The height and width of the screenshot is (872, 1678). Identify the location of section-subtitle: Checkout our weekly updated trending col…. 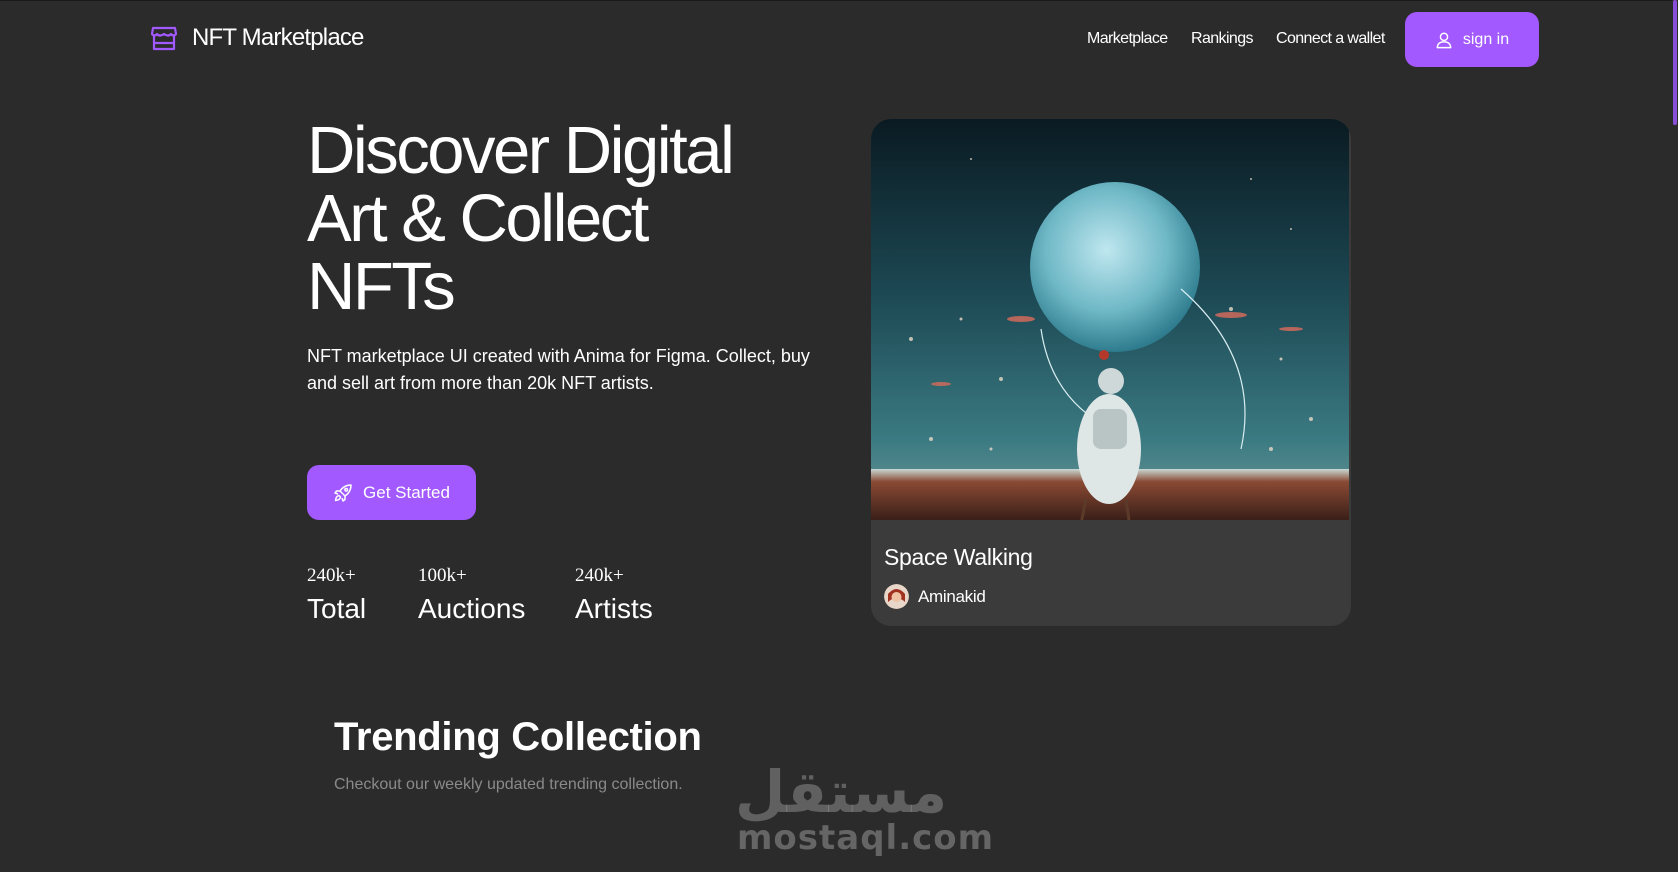
(508, 784).